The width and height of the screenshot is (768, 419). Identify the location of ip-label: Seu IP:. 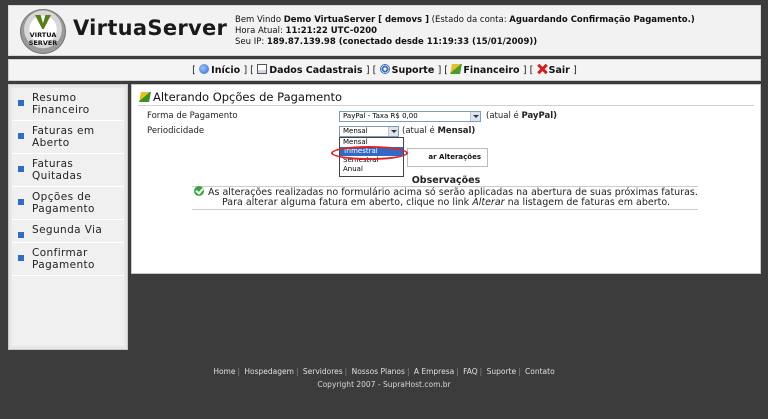
(250, 42).